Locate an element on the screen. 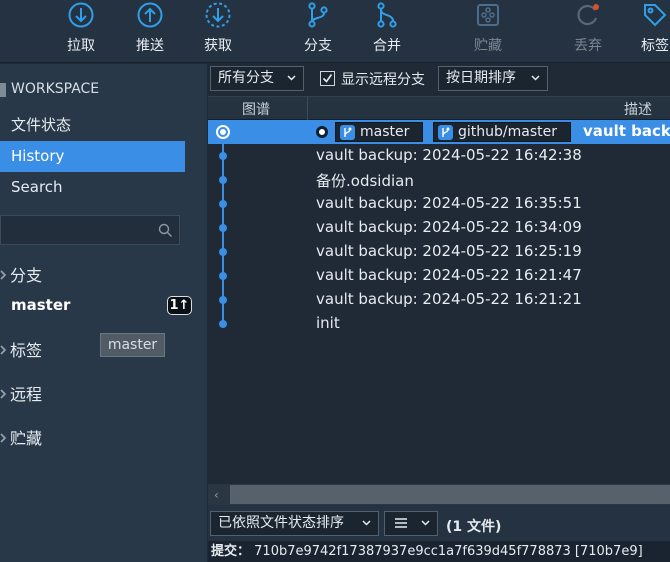 The image size is (670, 562). remotes-section: 远程 is located at coordinates (21, 393).